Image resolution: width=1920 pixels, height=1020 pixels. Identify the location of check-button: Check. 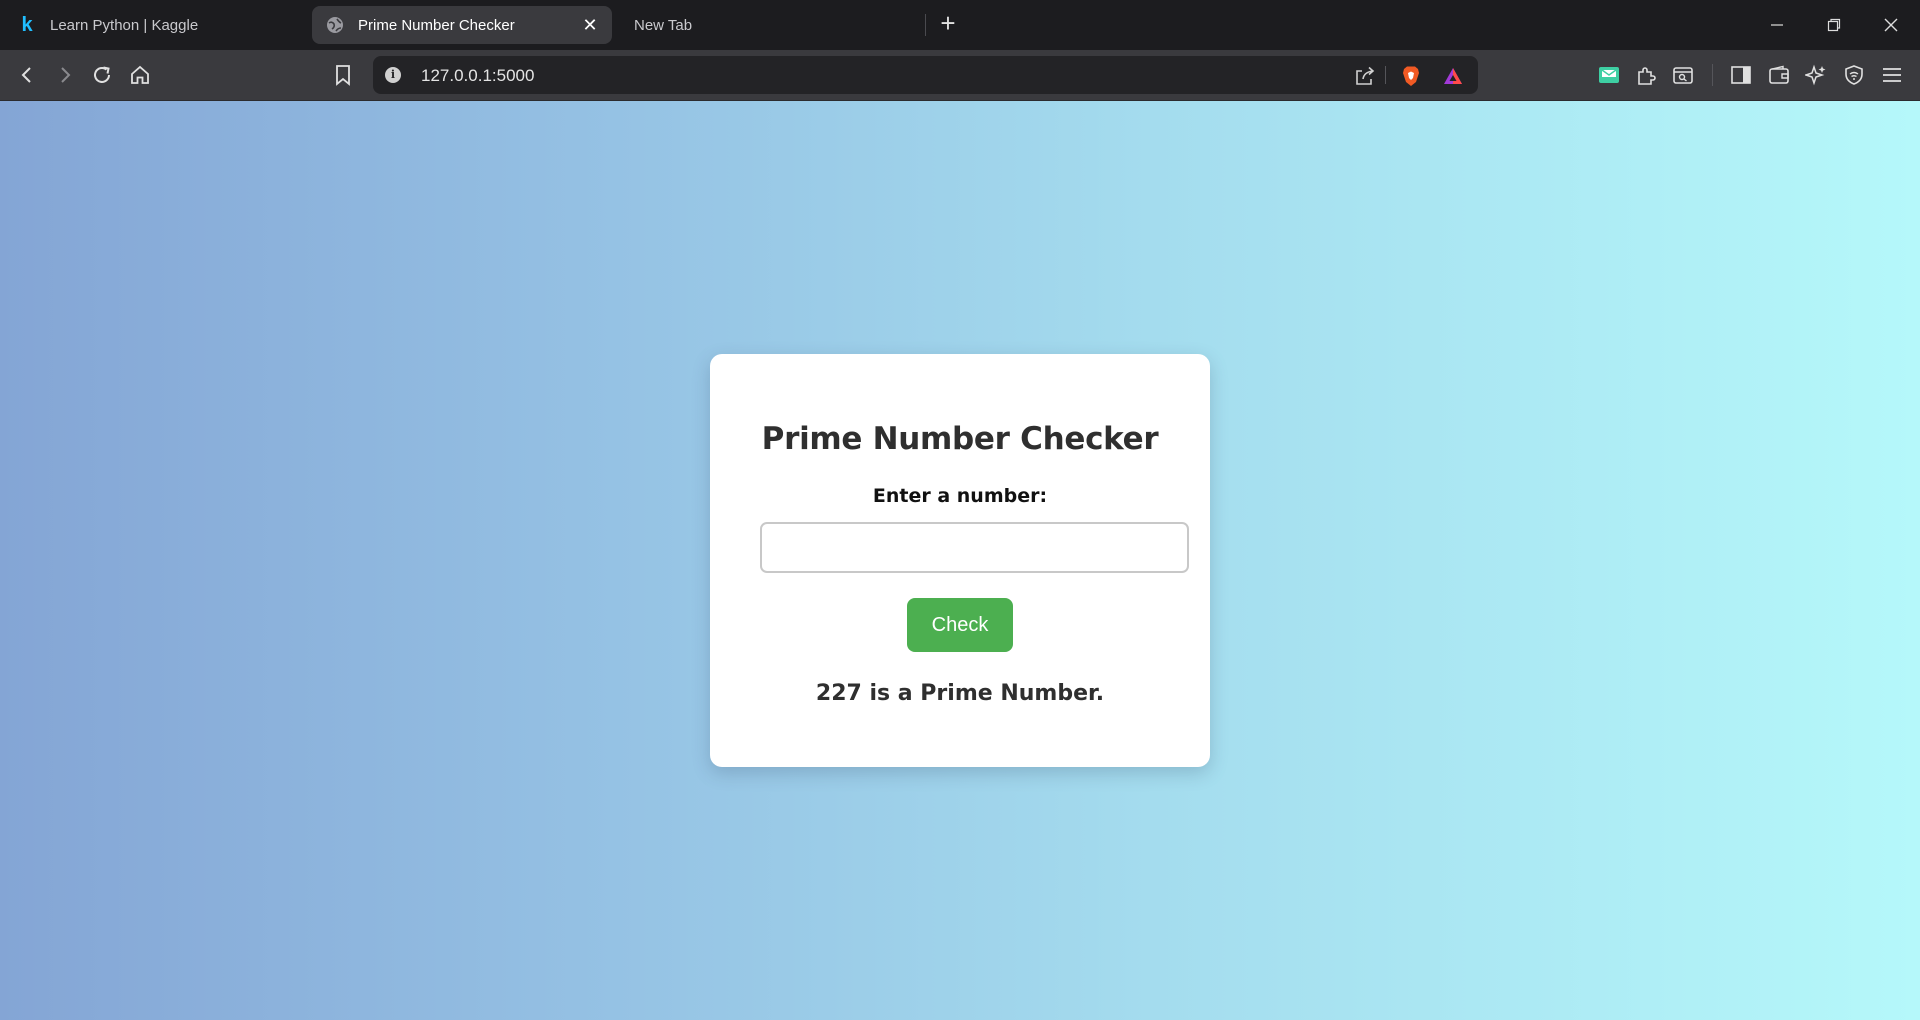
(960, 625).